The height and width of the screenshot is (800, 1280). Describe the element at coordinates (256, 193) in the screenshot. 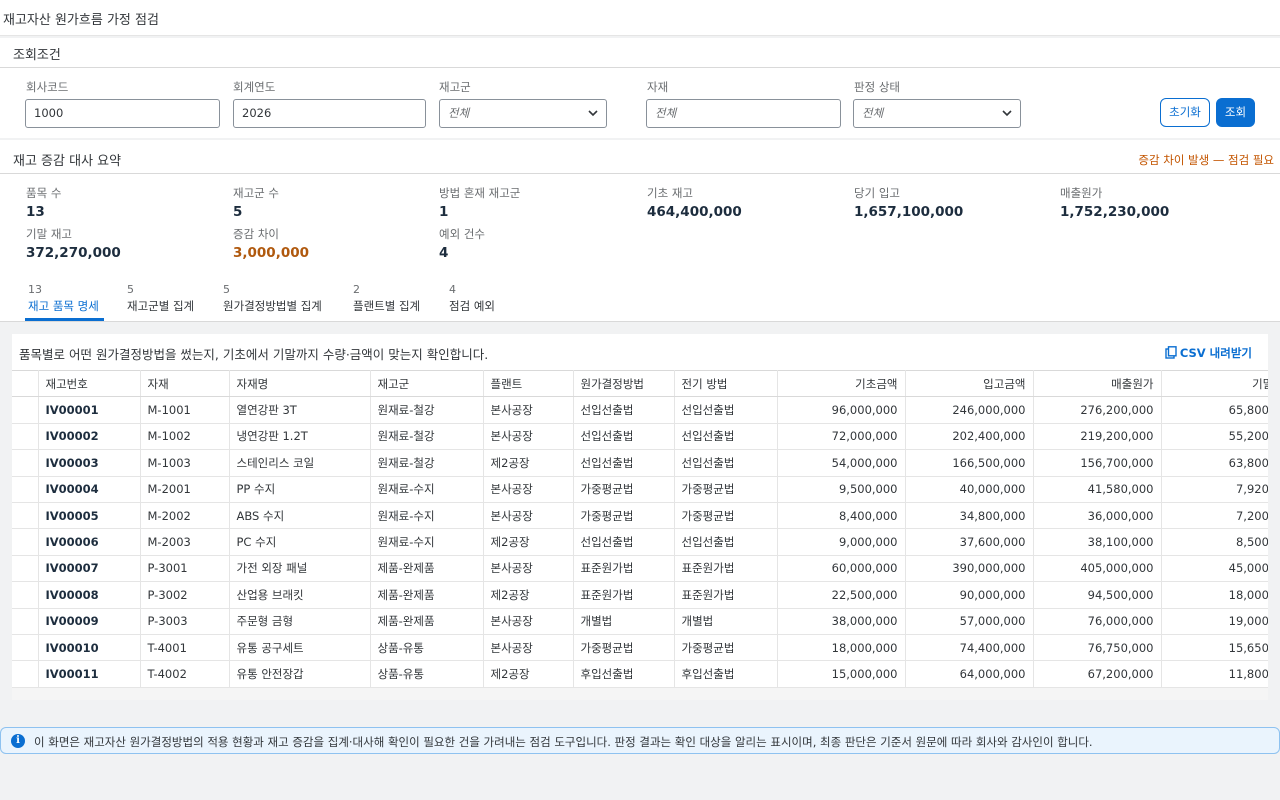

I see `kpi-label: 재고군 수` at that location.